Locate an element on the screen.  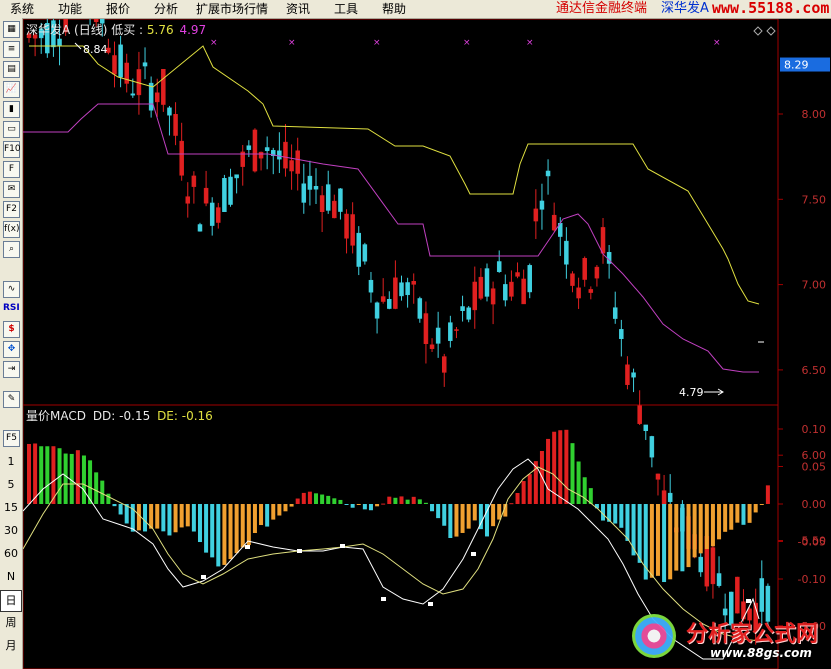
f10-icon: F10 is located at coordinates (12, 149).